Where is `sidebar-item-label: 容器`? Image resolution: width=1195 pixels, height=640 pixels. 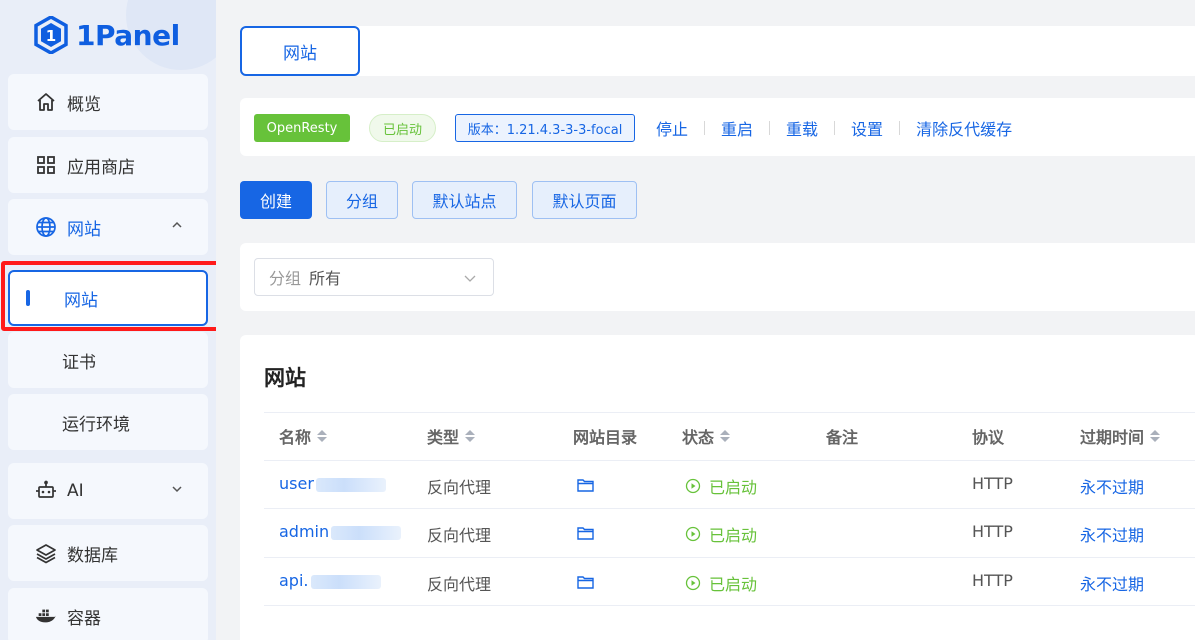 sidebar-item-label: 容器 is located at coordinates (84, 618).